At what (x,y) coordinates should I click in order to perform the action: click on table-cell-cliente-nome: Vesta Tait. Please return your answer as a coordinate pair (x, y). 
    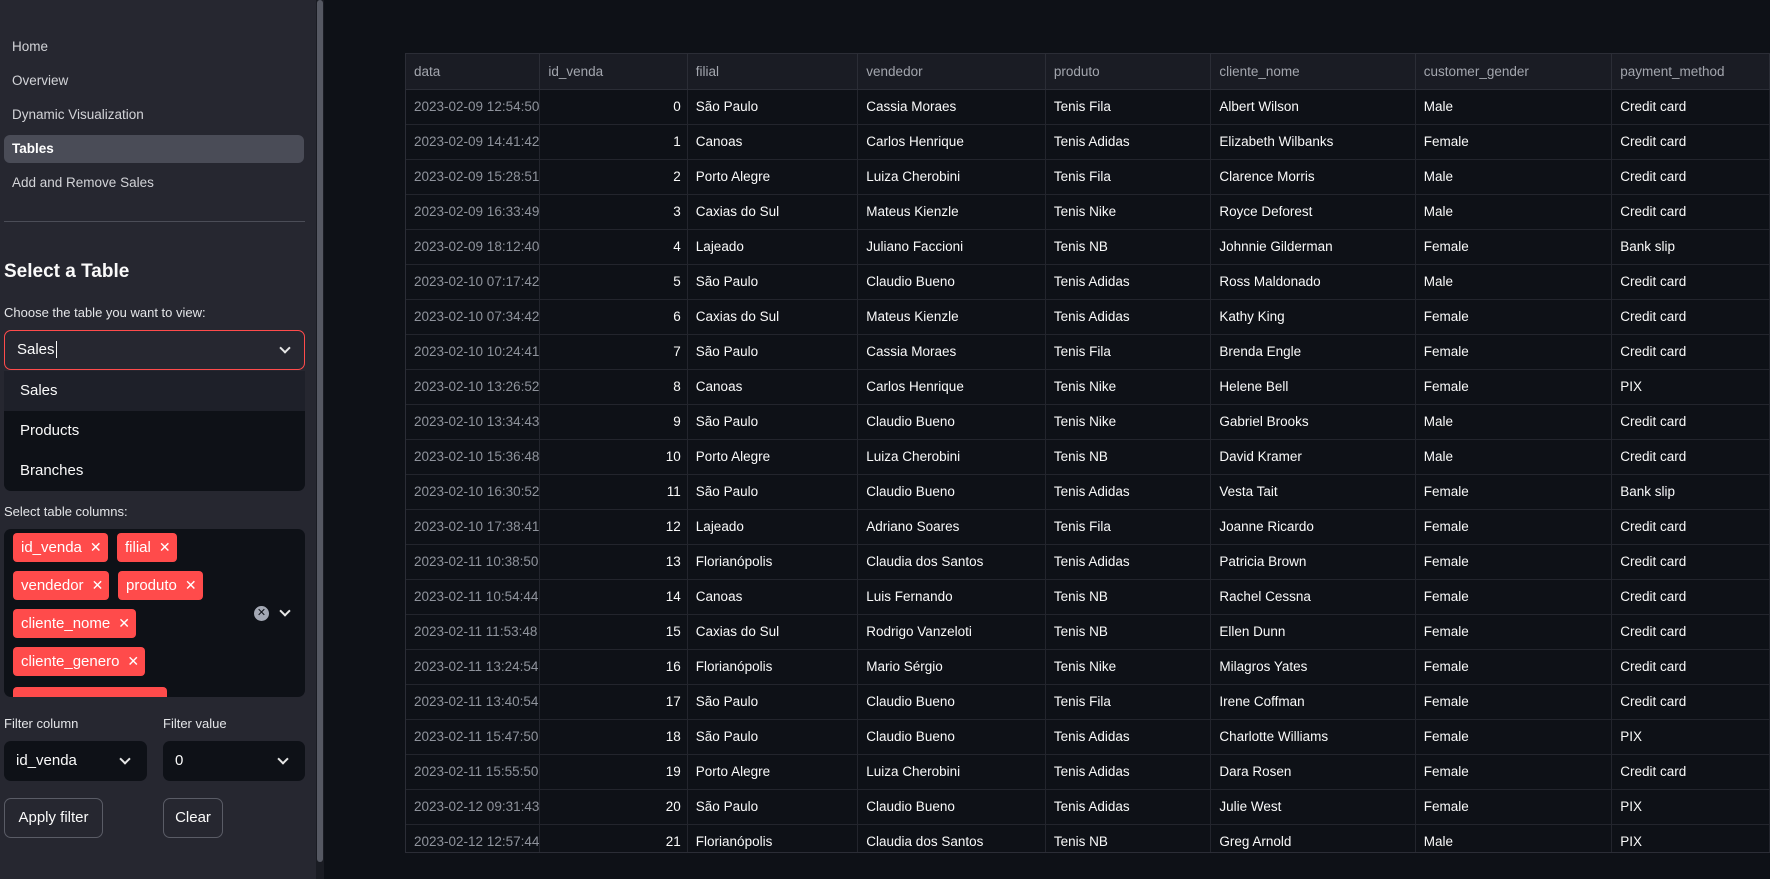
    Looking at the image, I should click on (1313, 492).